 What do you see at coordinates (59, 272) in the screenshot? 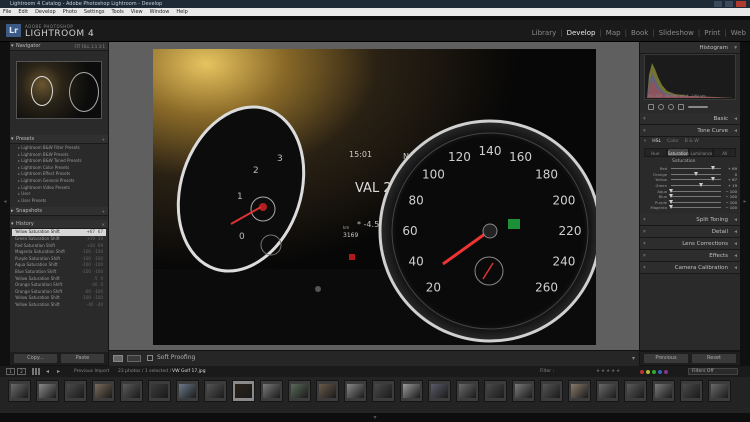
I see `history-row: Blue Saturation Shift -100 -100` at bounding box center [59, 272].